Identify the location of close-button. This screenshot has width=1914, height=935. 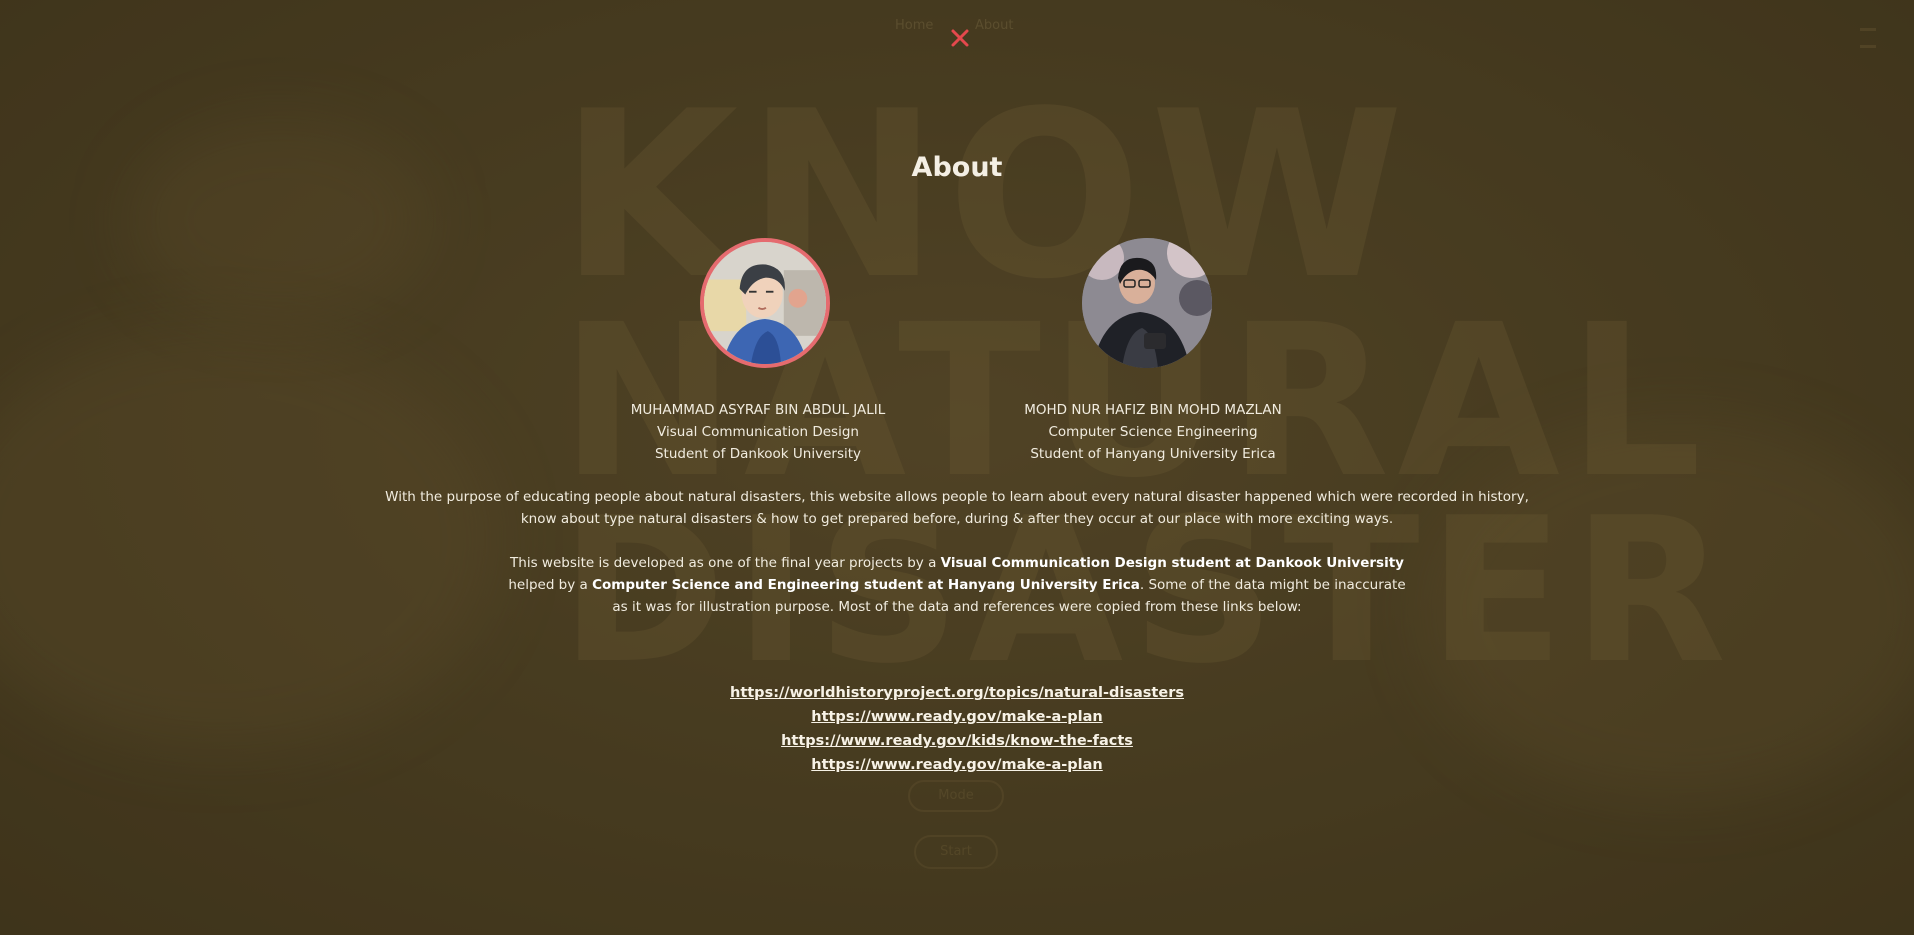
(960, 38).